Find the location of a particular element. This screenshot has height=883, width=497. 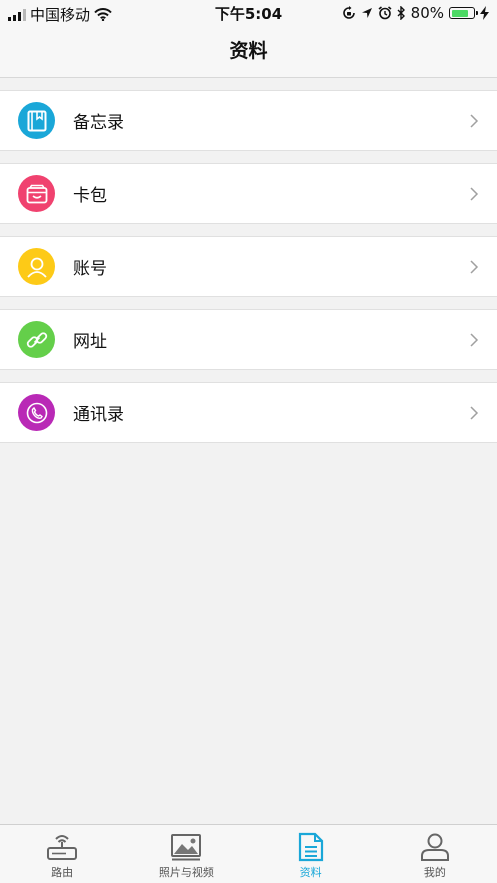

tab-mine: 我的 is located at coordinates (435, 854).